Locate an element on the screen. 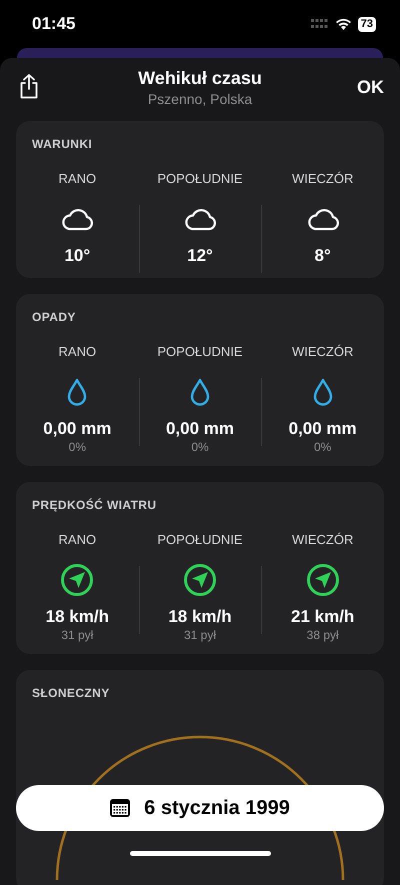  temperature-value: 12° is located at coordinates (200, 256).